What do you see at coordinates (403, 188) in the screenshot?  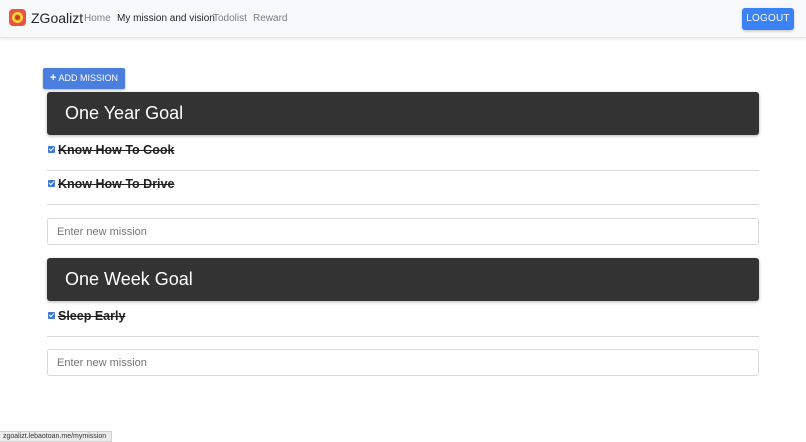 I see `mission-item: Know How To Drive` at bounding box center [403, 188].